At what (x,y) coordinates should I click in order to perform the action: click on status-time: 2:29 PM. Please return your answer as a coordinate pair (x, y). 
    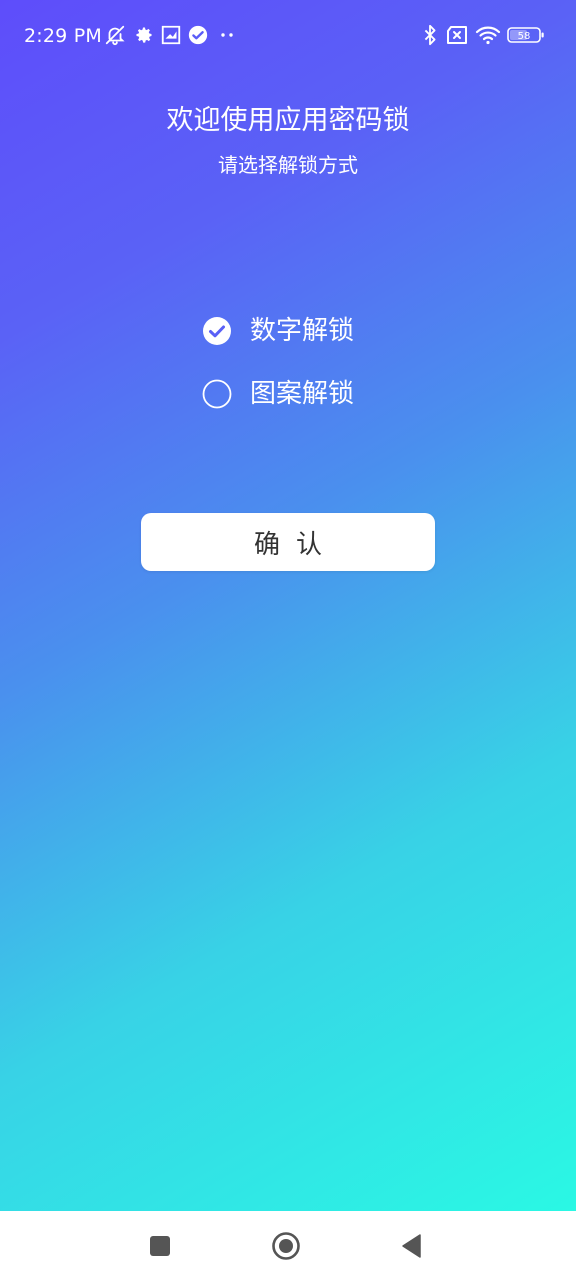
    Looking at the image, I should click on (63, 36).